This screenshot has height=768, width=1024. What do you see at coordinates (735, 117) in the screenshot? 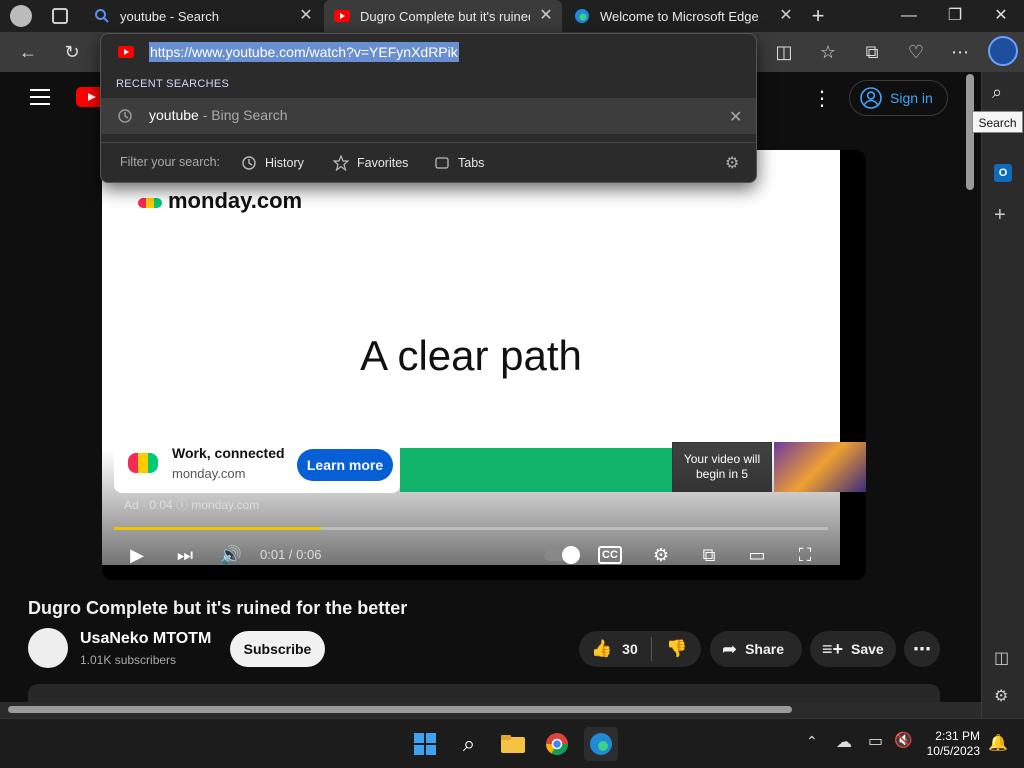
I see `remove-suggestion-icon: ✕` at bounding box center [735, 117].